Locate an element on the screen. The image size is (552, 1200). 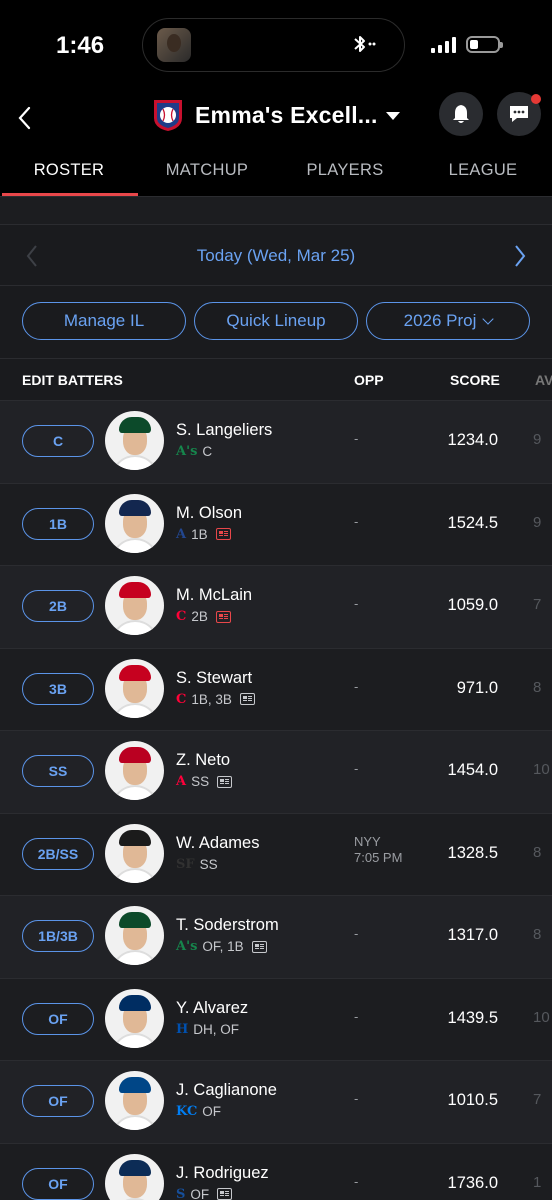
back-chevron-icon is located at coordinates (25, 118).